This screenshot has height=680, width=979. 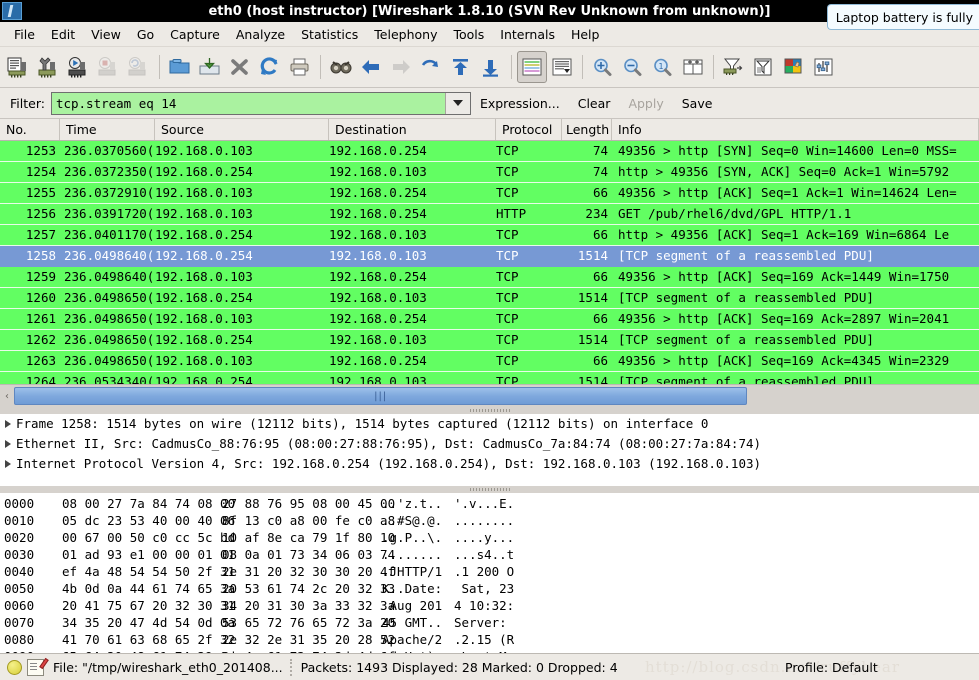 What do you see at coordinates (697, 103) in the screenshot?
I see `save-filter-button: Save` at bounding box center [697, 103].